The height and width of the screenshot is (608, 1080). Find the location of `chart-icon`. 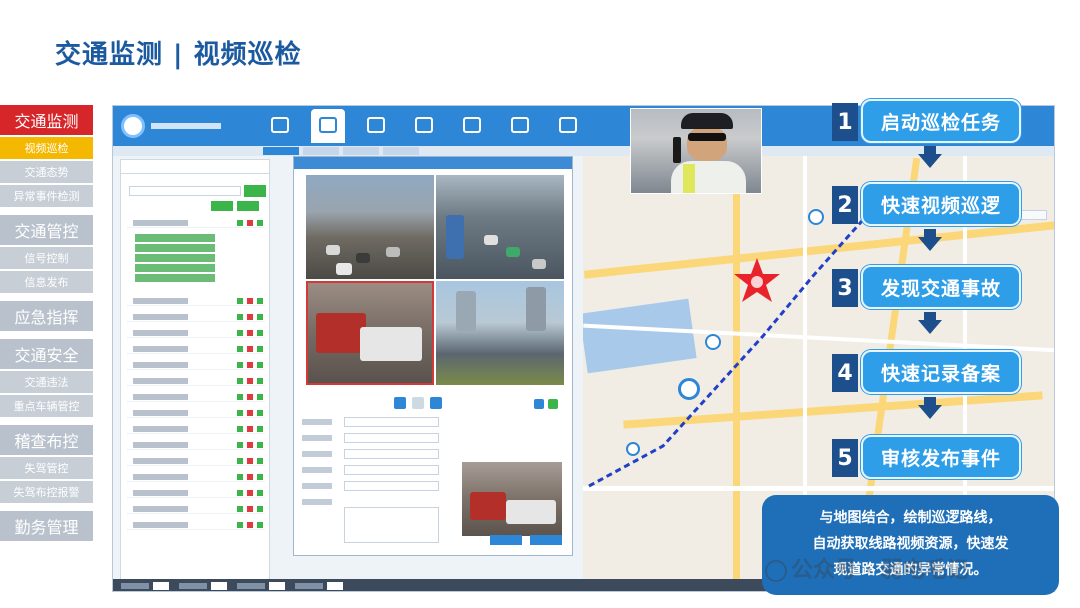

chart-icon is located at coordinates (472, 126).